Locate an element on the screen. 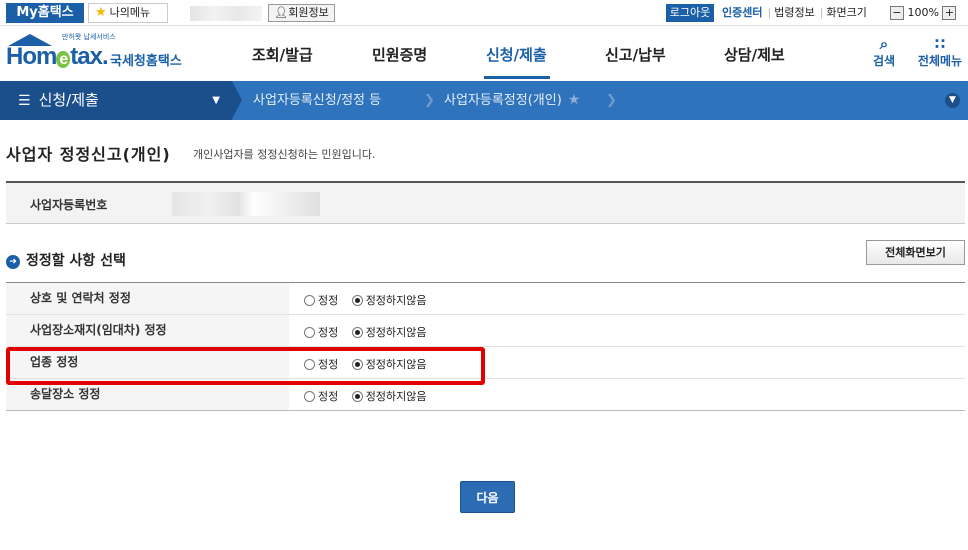  highlight-box is located at coordinates (245, 366).